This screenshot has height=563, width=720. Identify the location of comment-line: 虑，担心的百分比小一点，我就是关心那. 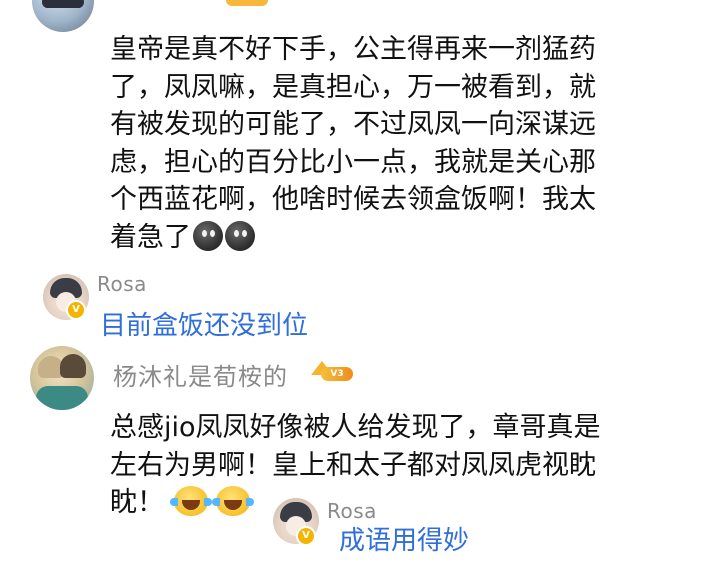
(353, 162).